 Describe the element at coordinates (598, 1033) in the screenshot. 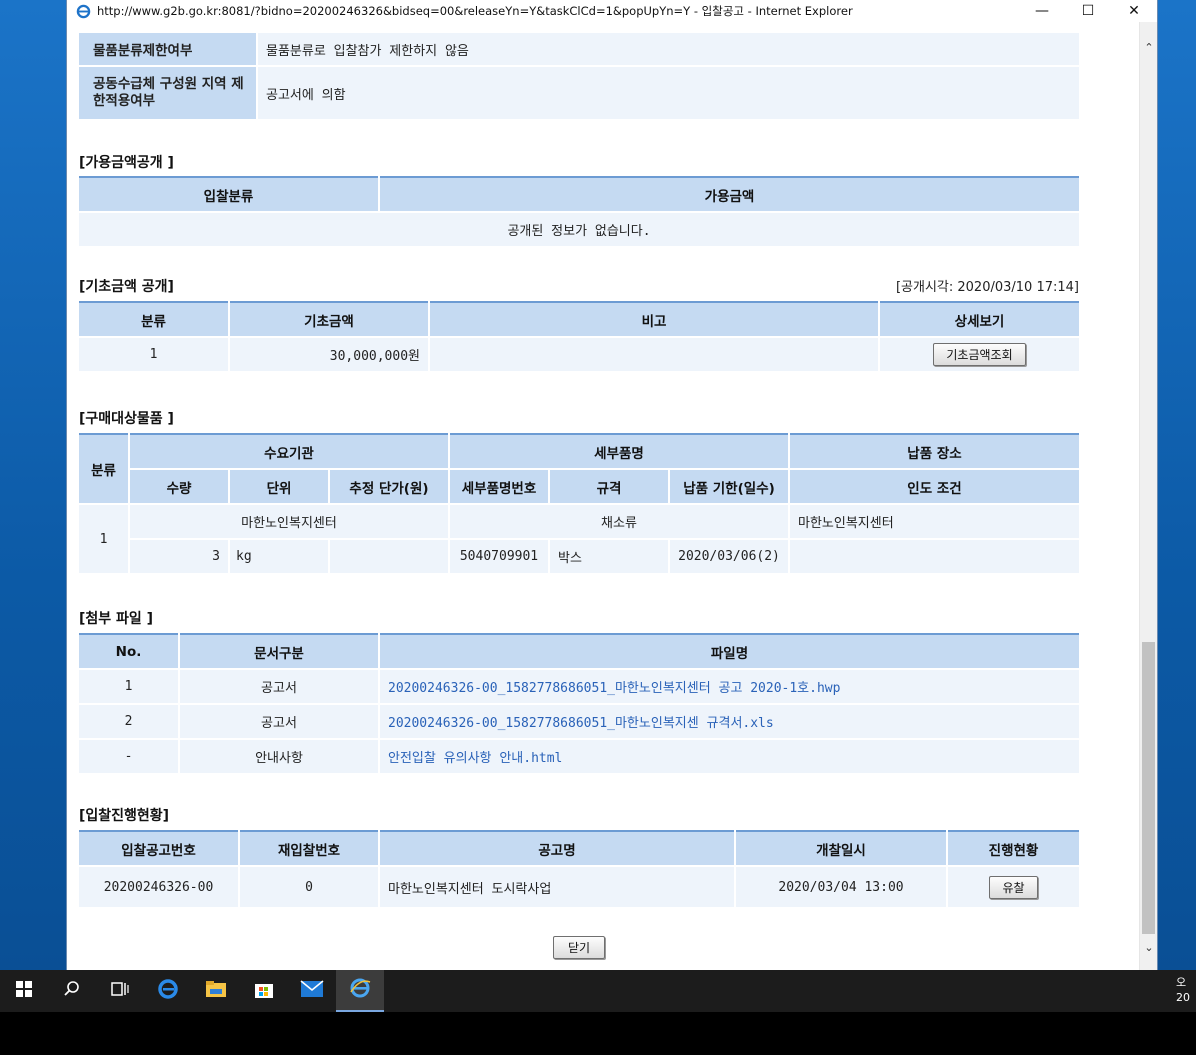

I see `screen-bottom` at that location.